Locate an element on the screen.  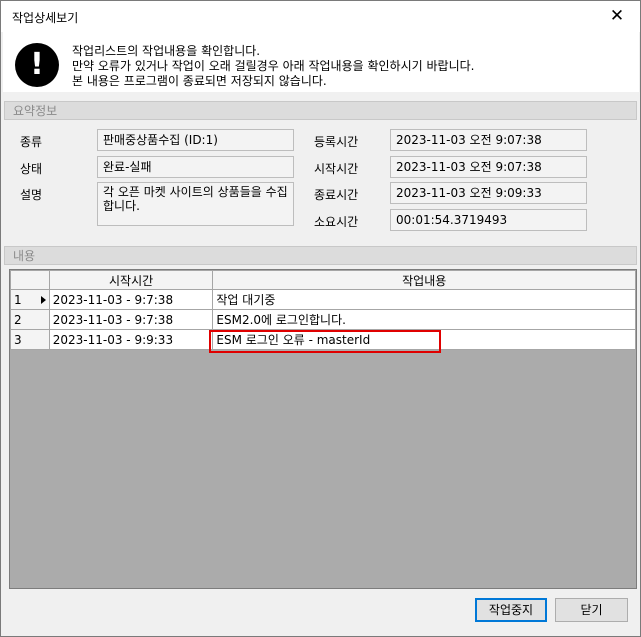
start-time-field: 2023-11-03 오전 9:07:38 is located at coordinates (488, 167).